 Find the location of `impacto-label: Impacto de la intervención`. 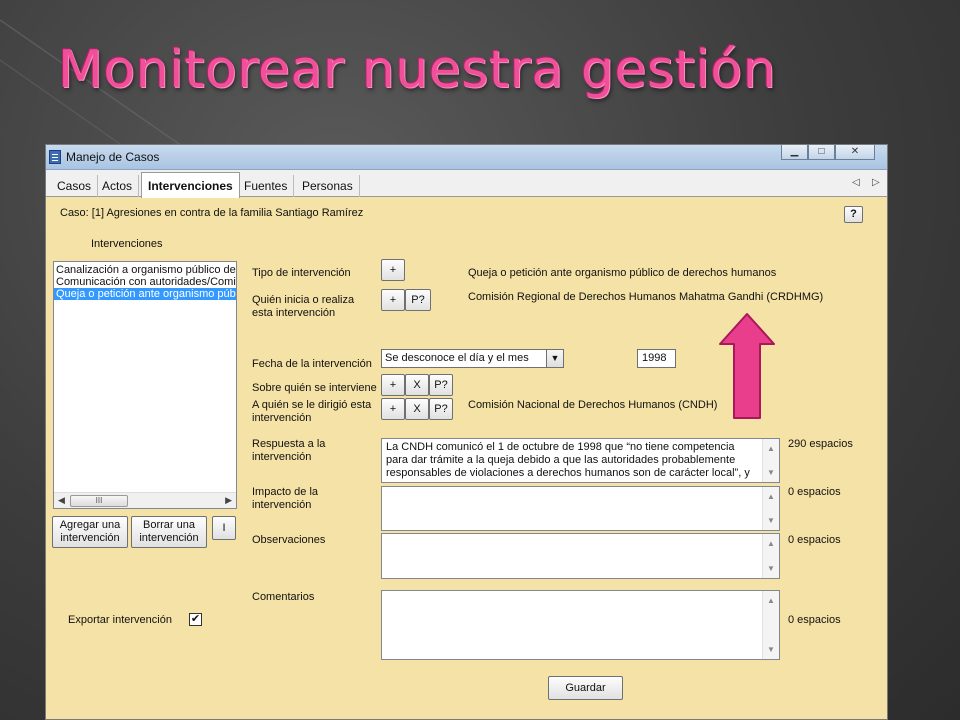

impacto-label: Impacto de la intervención is located at coordinates (285, 498).